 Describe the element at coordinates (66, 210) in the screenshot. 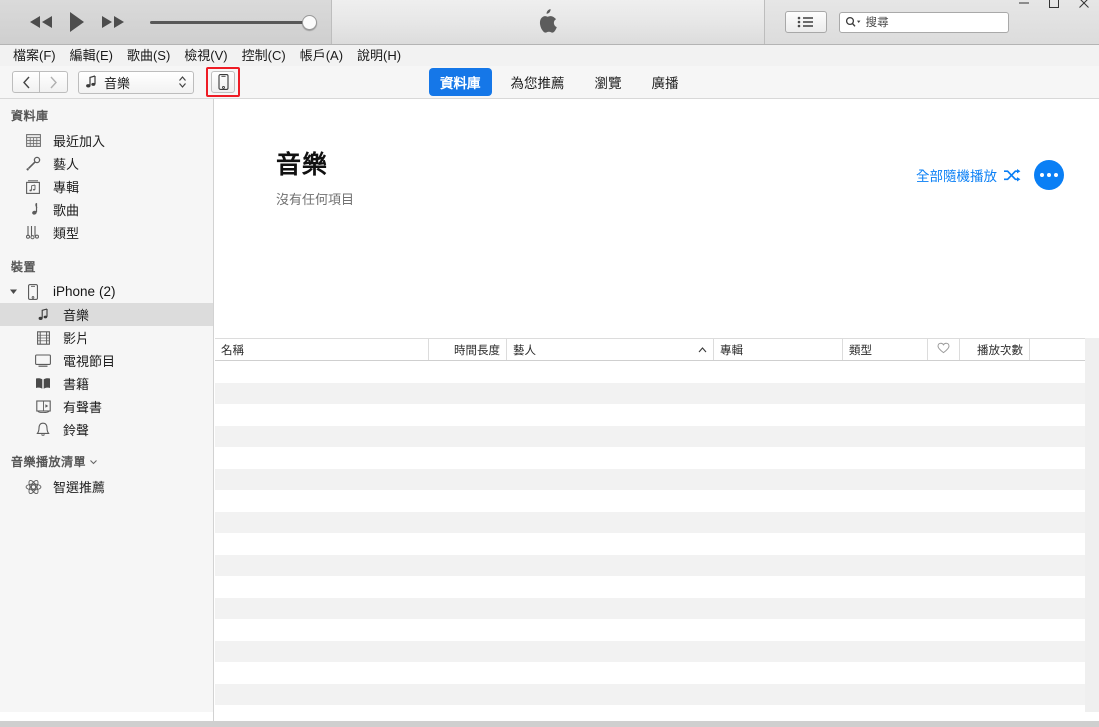

I see `sidebar-label: 歌曲` at that location.